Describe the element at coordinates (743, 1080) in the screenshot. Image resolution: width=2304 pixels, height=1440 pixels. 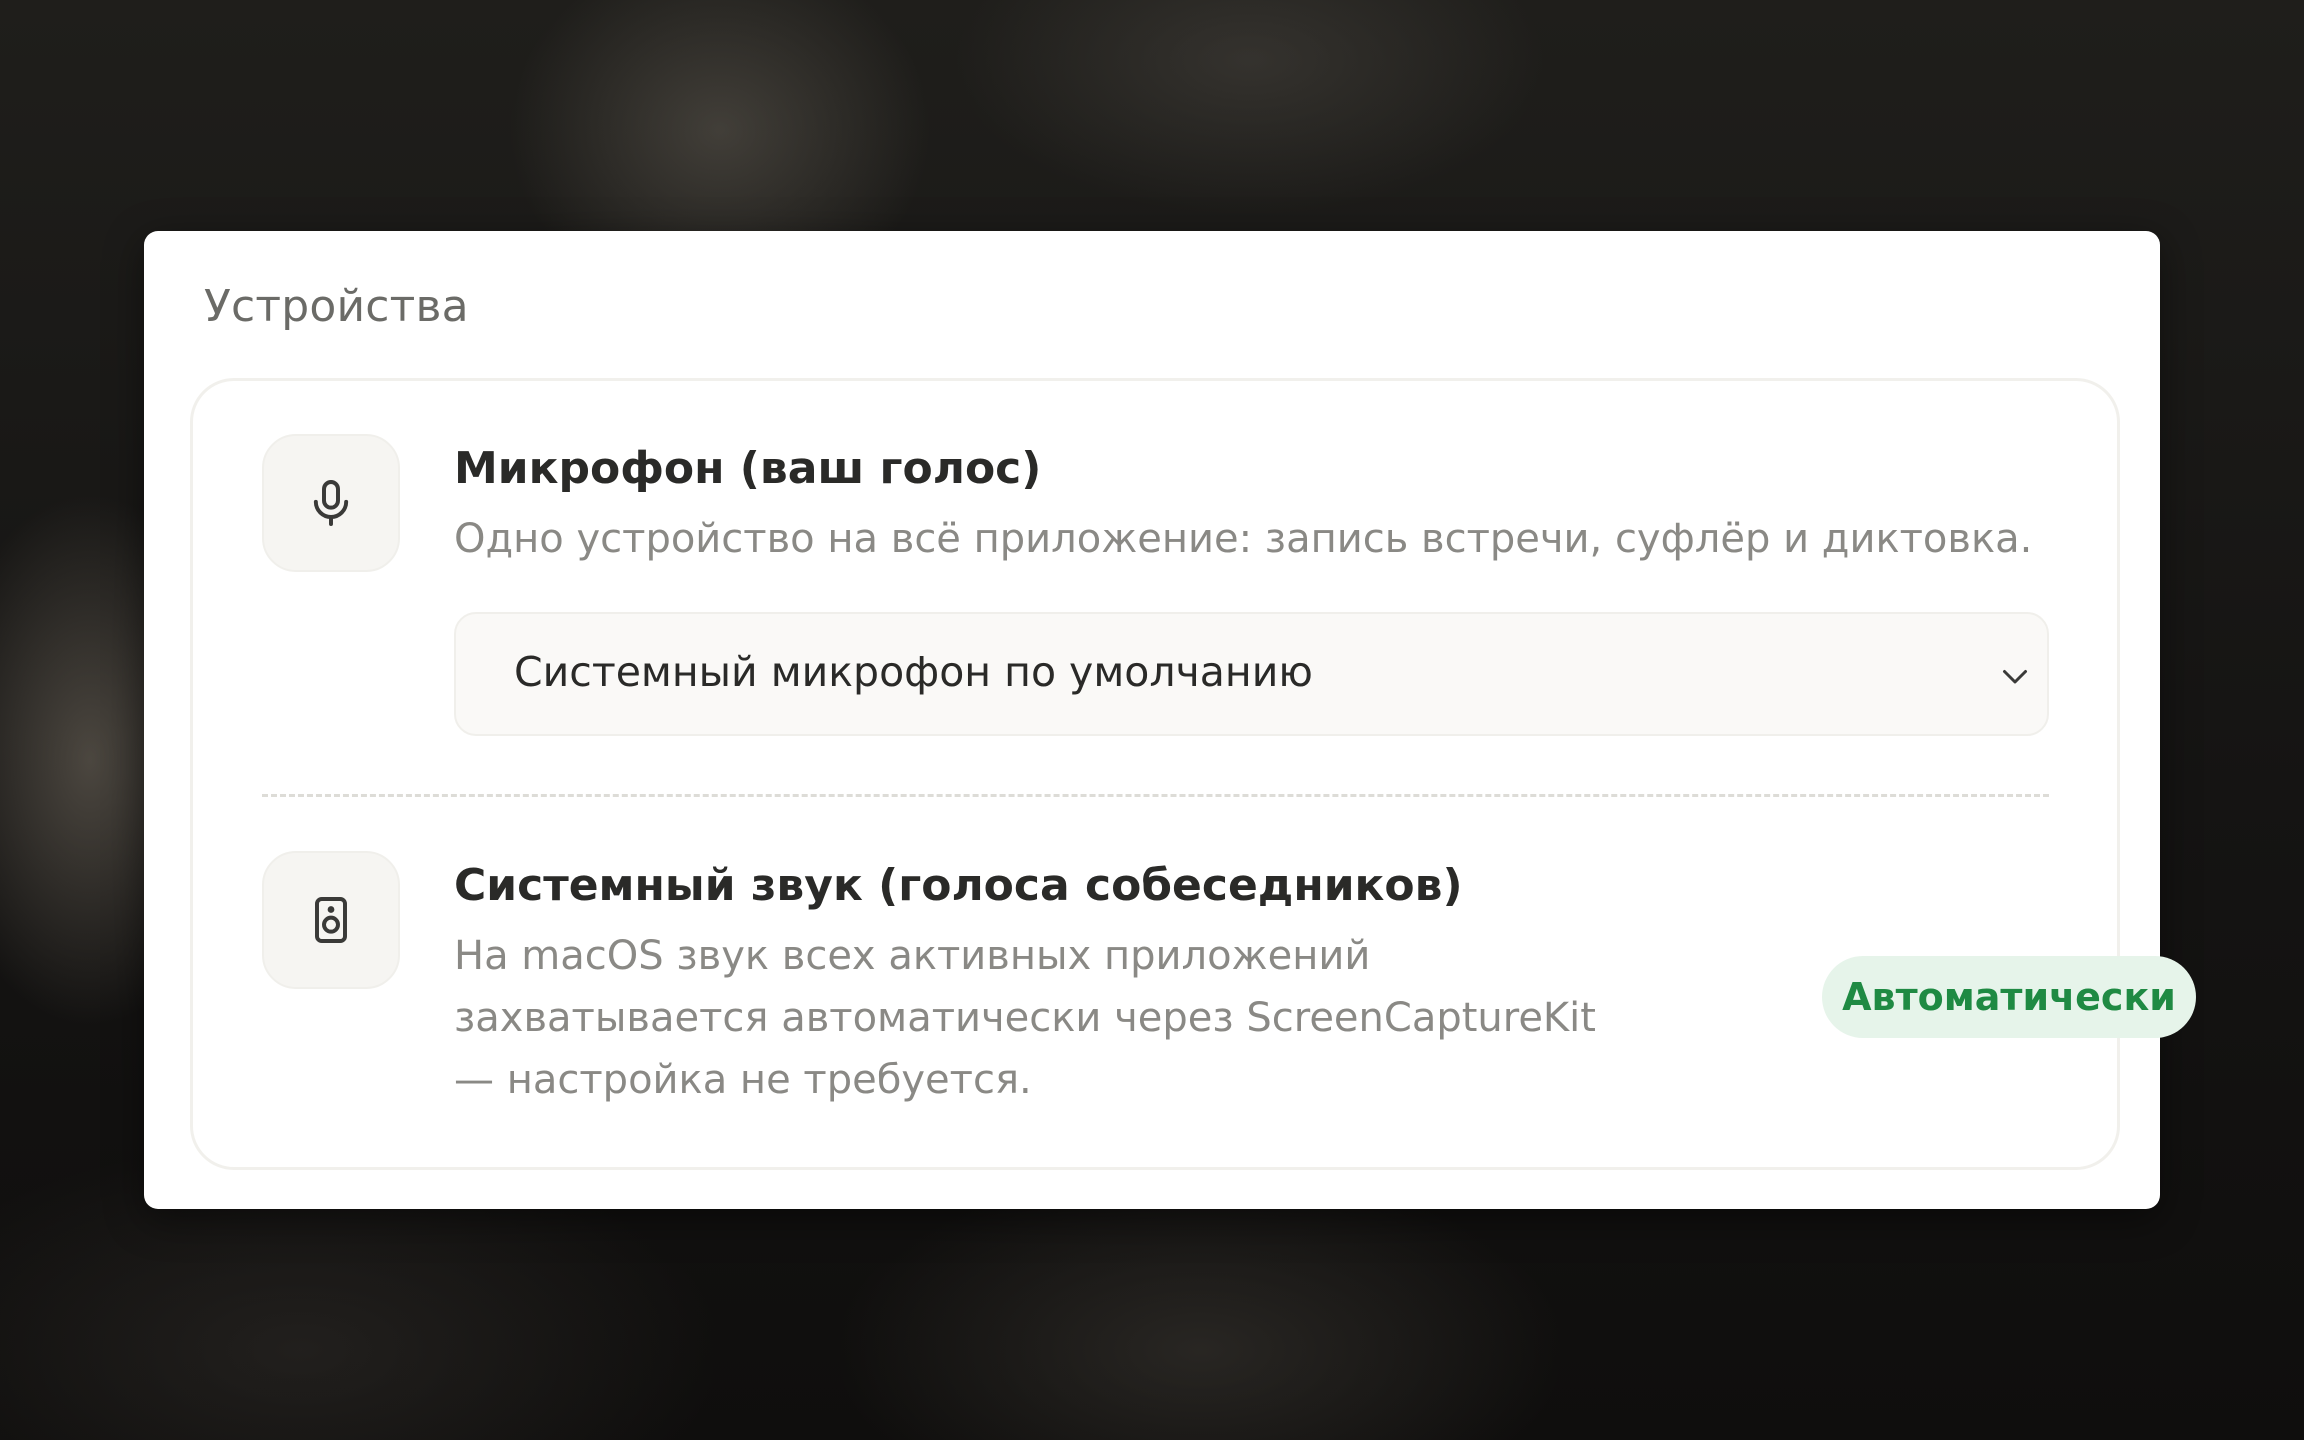
I see `system-audio-description-line: — настройка не требуется.` at that location.